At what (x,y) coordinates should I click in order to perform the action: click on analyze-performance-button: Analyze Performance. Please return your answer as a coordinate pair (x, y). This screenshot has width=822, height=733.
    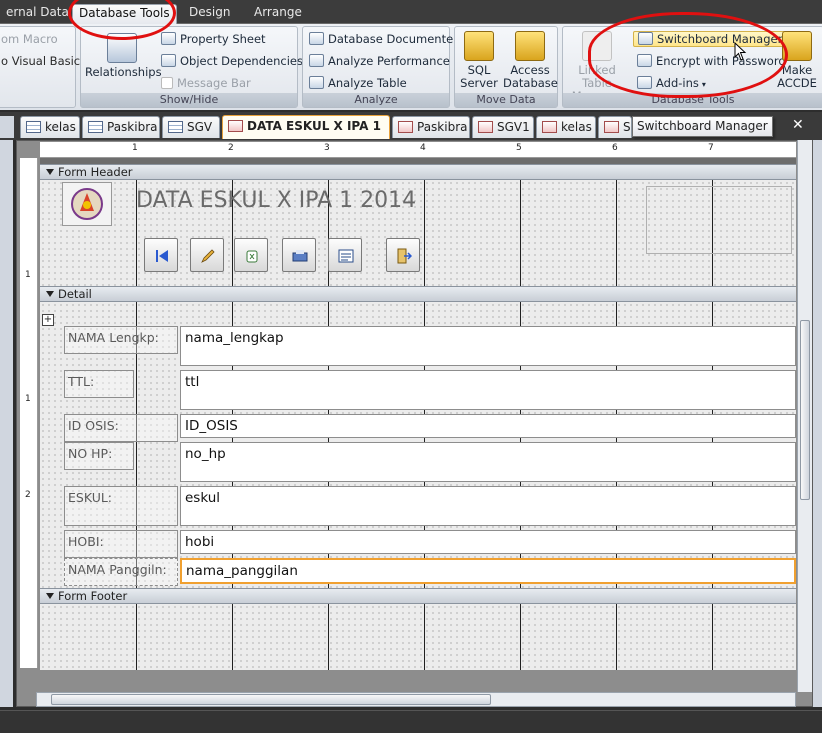
    Looking at the image, I should click on (379, 61).